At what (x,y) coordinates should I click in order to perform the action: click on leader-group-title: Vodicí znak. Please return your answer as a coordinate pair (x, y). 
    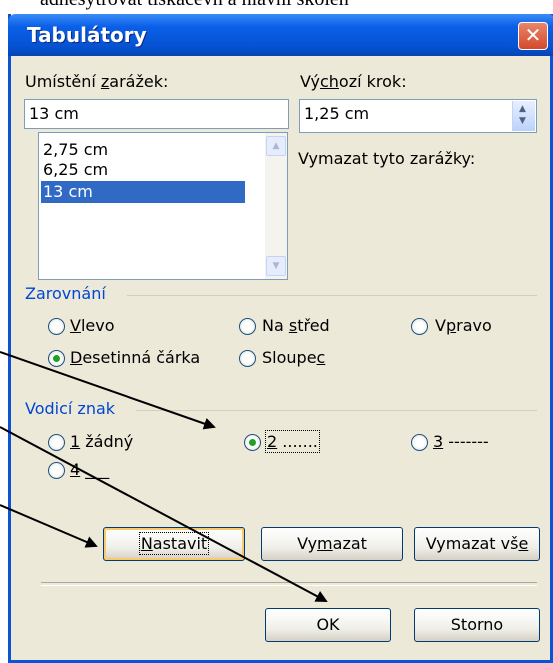
    Looking at the image, I should click on (70, 408).